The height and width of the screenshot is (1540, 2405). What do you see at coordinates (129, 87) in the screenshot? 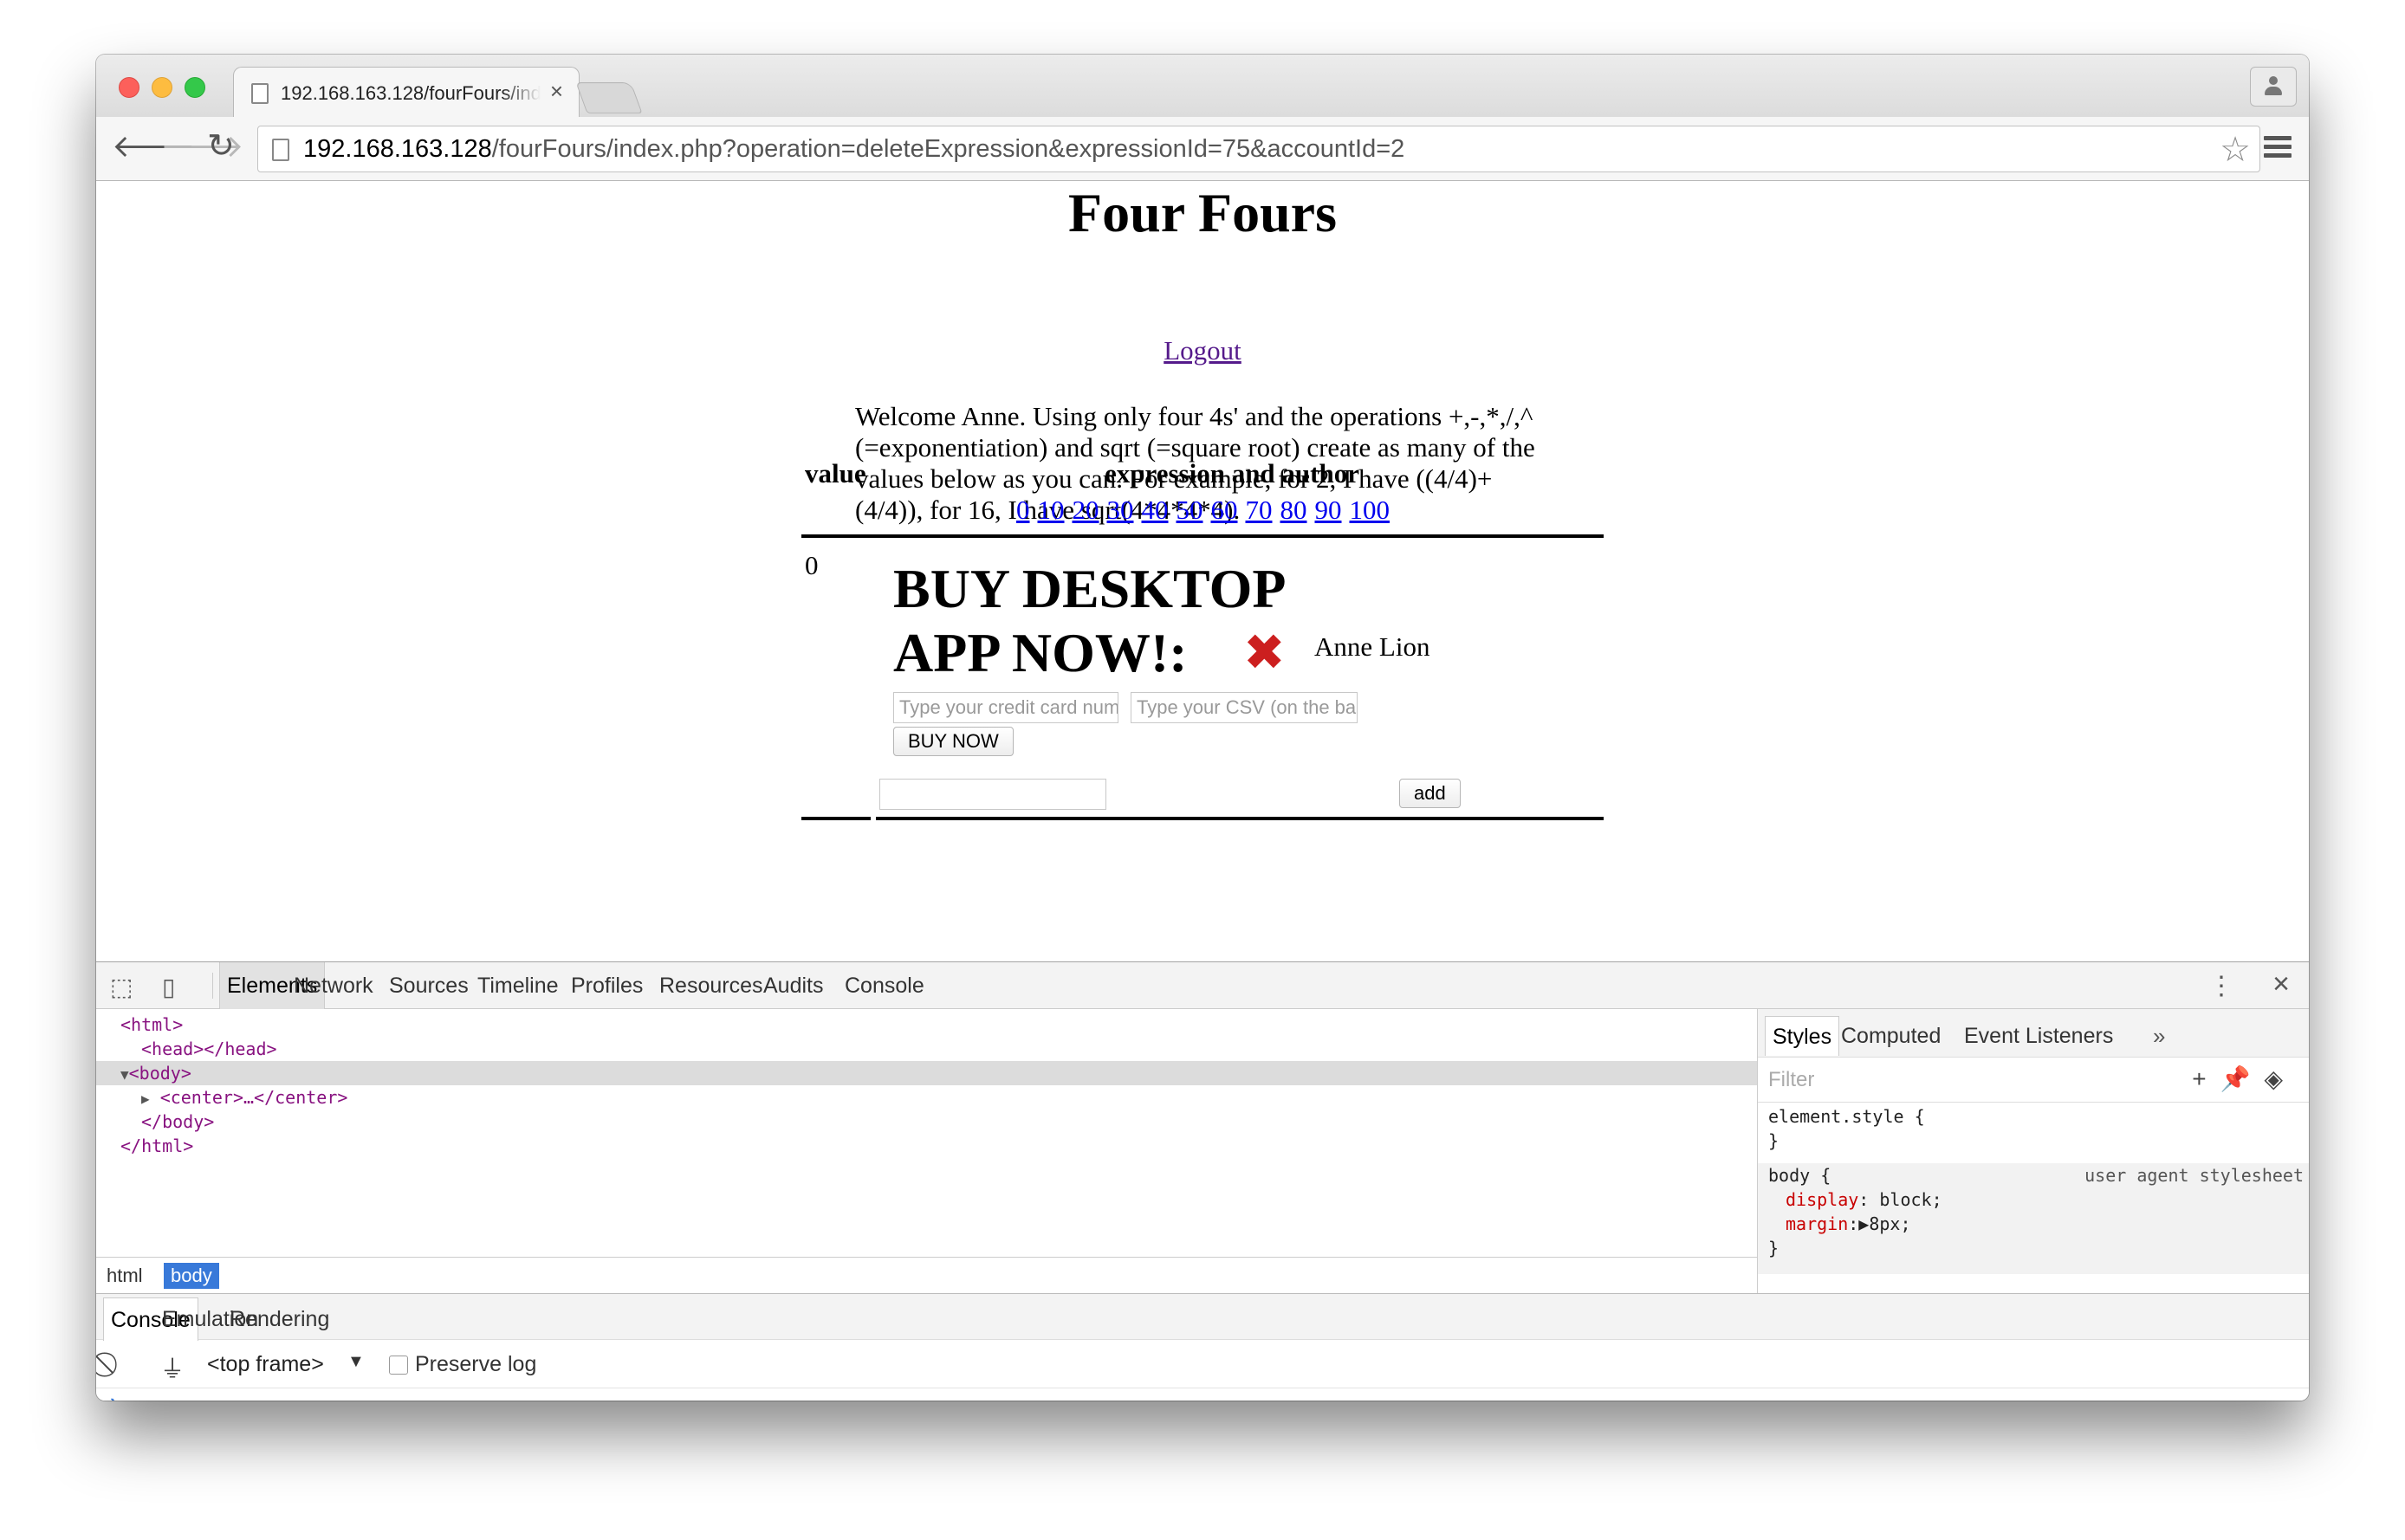
I see `window-close-button` at bounding box center [129, 87].